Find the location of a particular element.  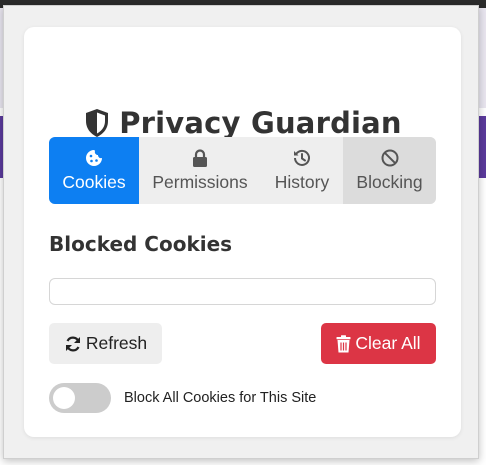

clear-all-button-label: Clear All is located at coordinates (388, 343).